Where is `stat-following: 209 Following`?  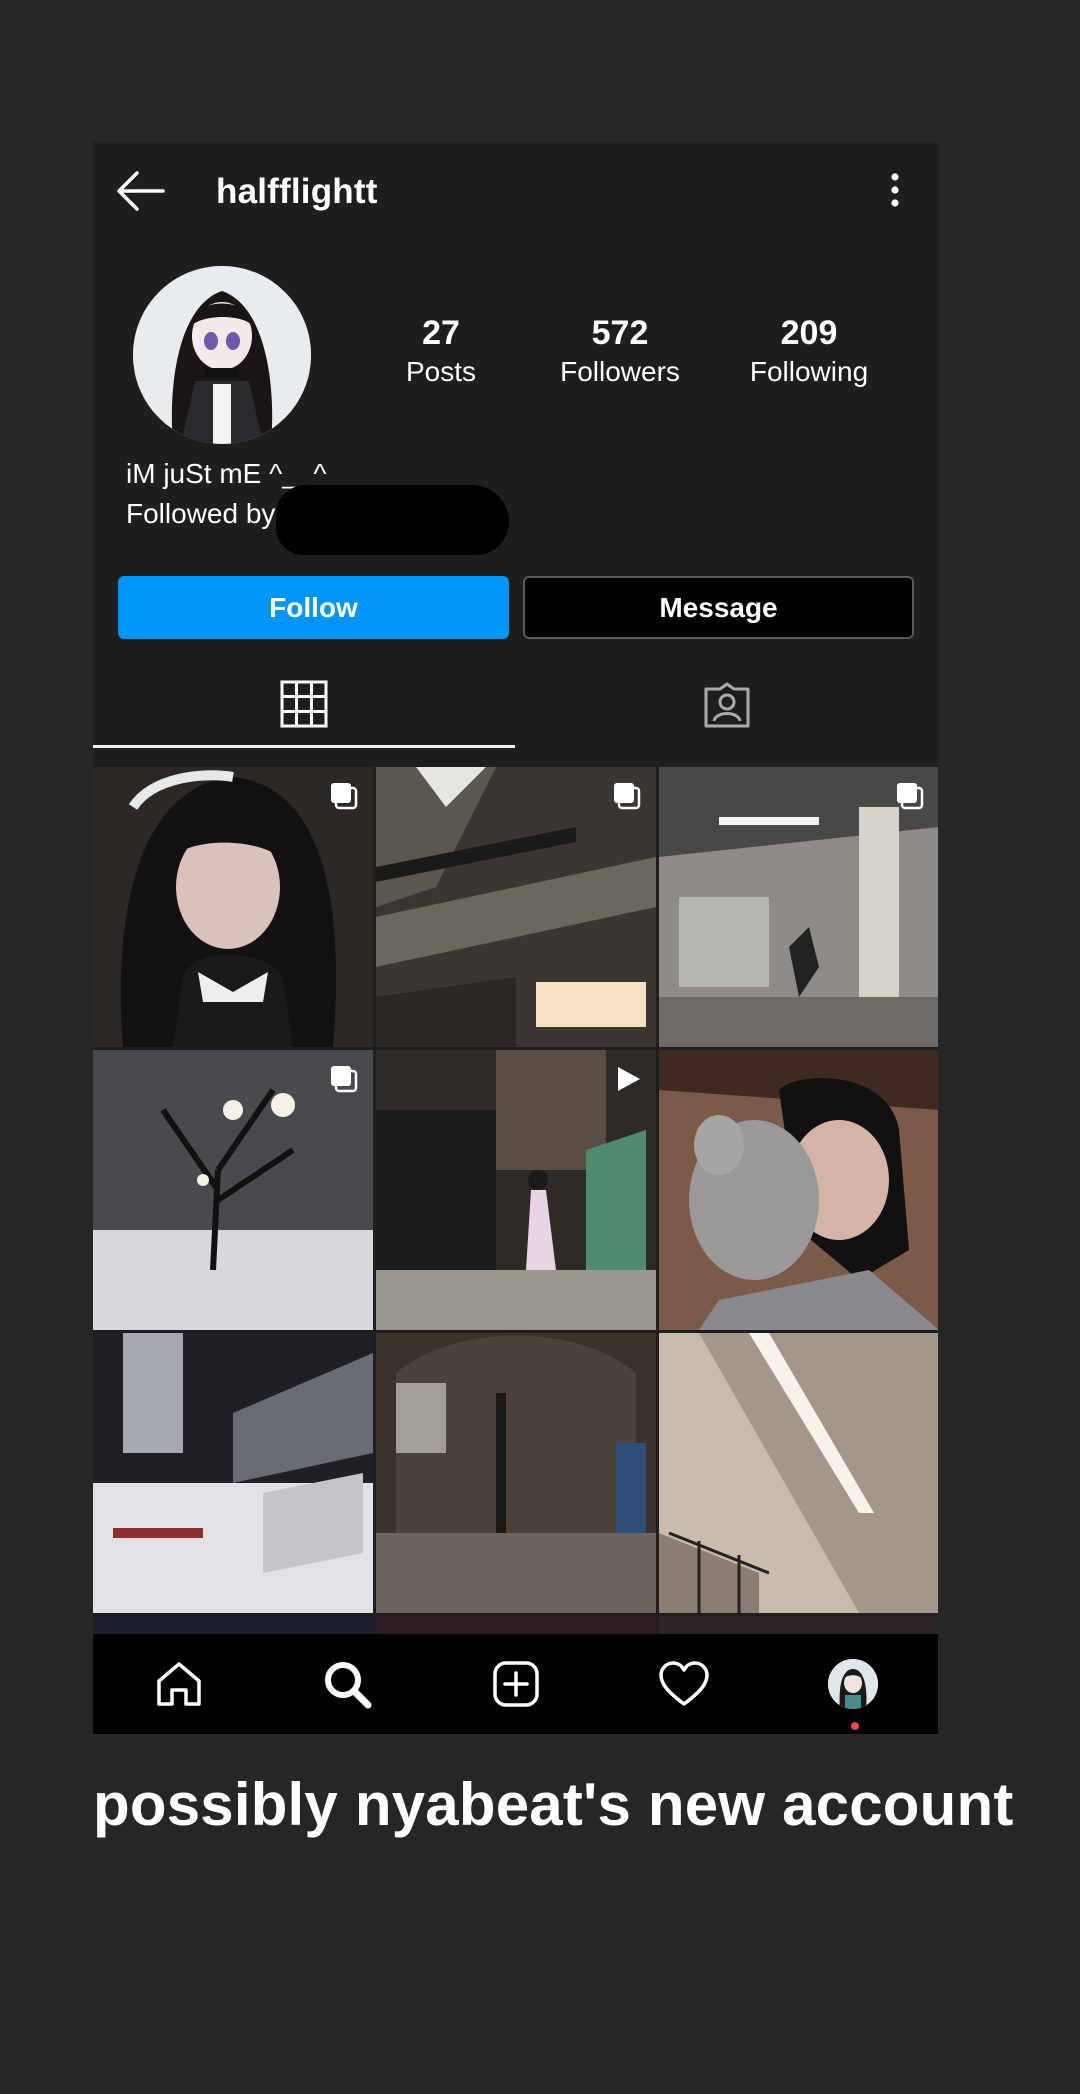 stat-following: 209 Following is located at coordinates (809, 351).